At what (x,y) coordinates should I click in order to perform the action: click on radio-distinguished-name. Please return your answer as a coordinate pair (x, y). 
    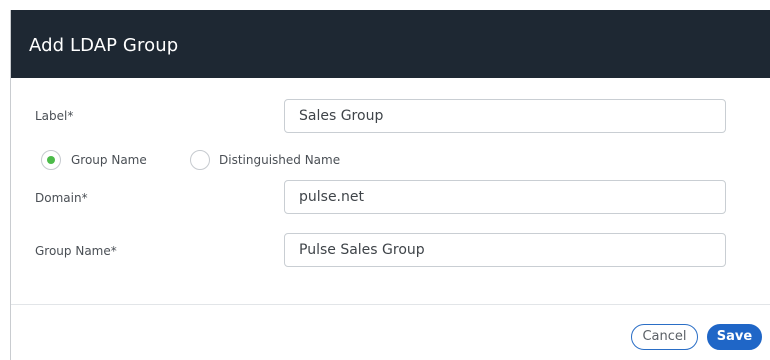
    Looking at the image, I should click on (200, 160).